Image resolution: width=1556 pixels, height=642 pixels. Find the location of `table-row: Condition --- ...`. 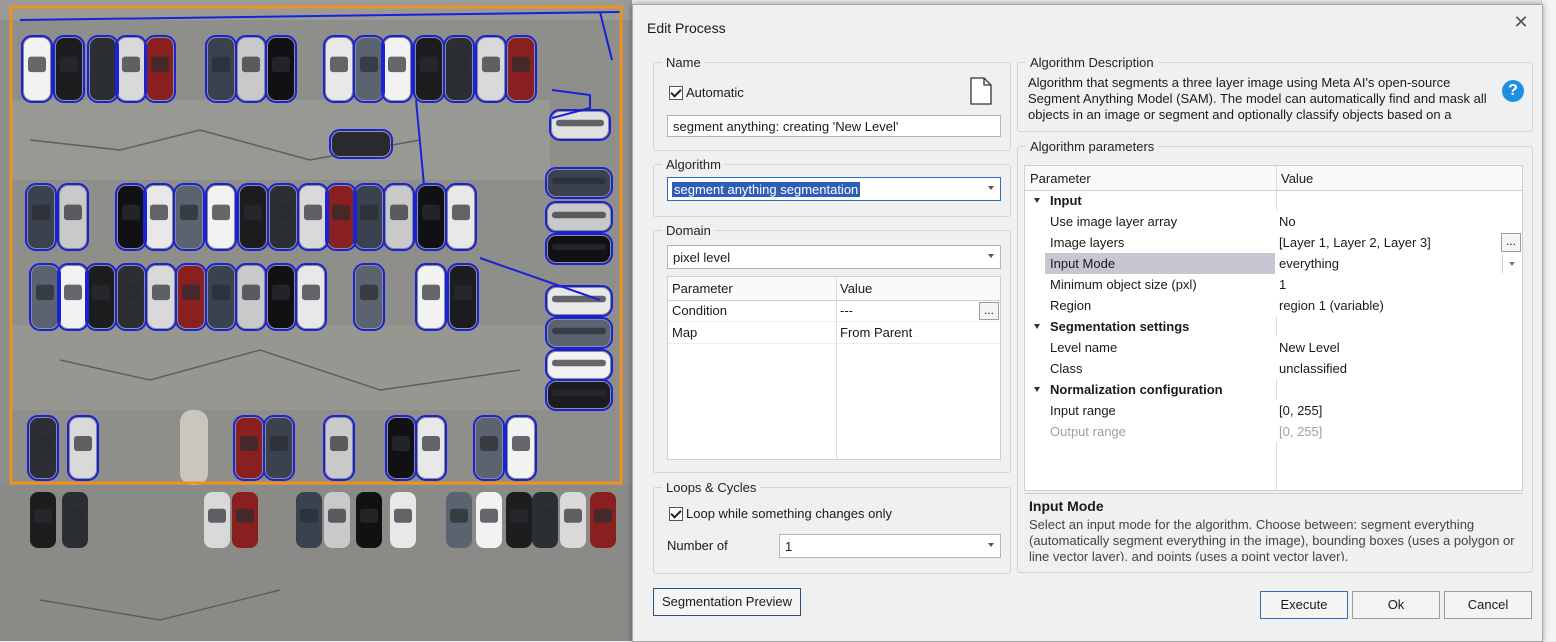

table-row: Condition --- ... is located at coordinates (834, 311).